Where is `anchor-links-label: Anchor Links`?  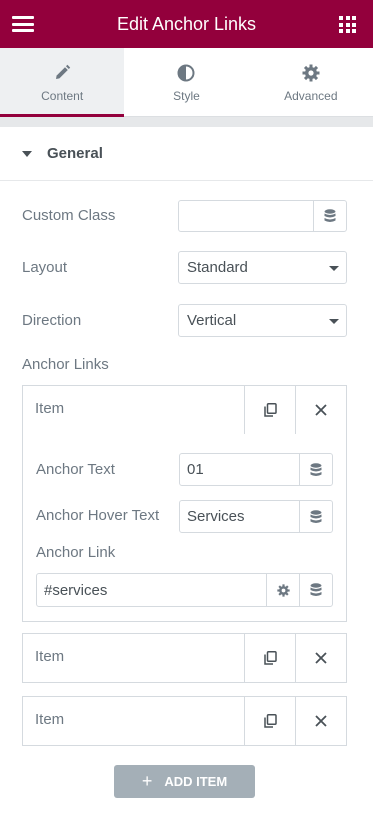
anchor-links-label: Anchor Links is located at coordinates (65, 364).